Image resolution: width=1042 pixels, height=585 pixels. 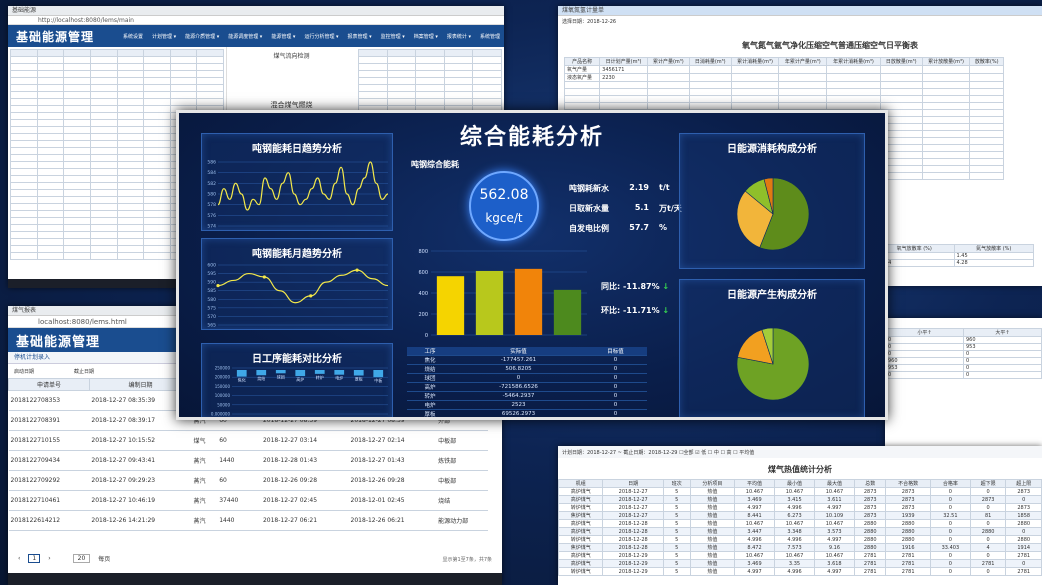 What do you see at coordinates (794, 547) in the screenshot?
I see `table-cell: 7.573` at bounding box center [794, 547].